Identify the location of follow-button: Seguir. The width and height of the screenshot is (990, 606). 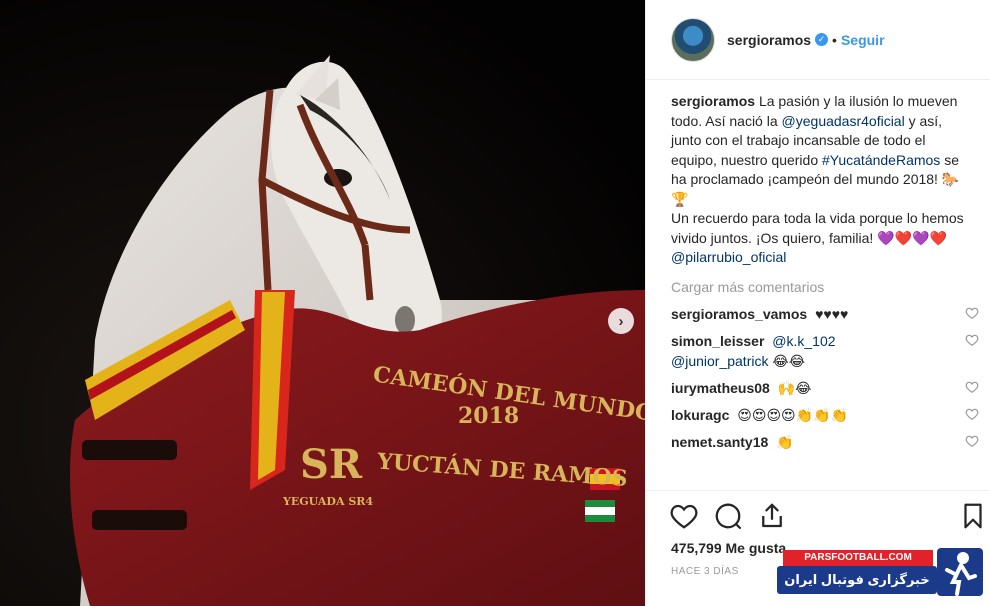
(863, 40).